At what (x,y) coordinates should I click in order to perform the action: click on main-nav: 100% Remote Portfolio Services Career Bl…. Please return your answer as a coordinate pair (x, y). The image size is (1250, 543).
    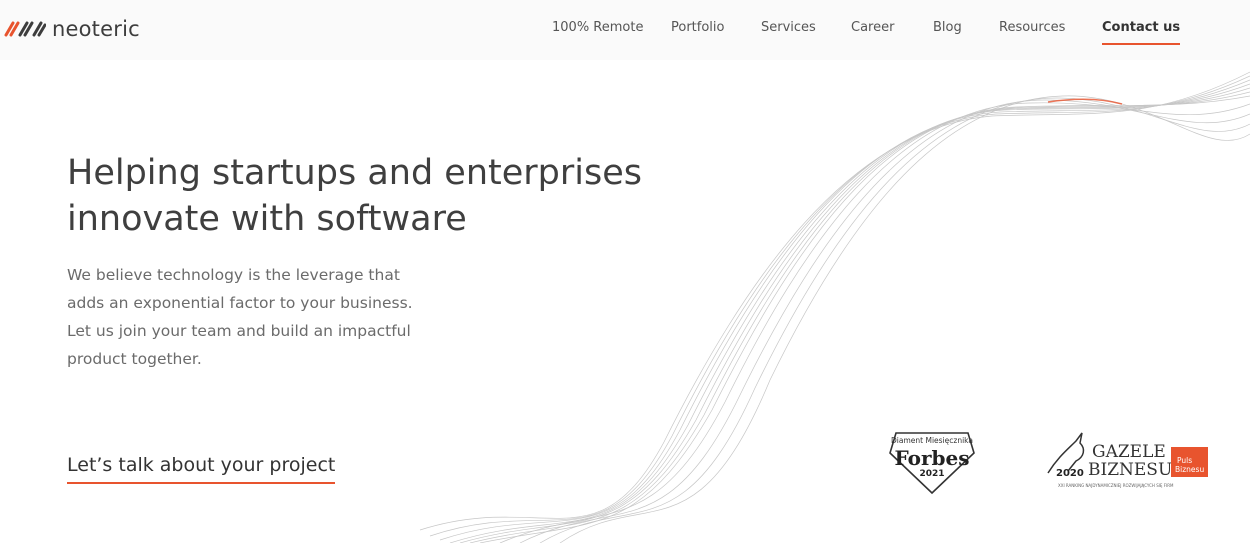
    Looking at the image, I should click on (625, 32).